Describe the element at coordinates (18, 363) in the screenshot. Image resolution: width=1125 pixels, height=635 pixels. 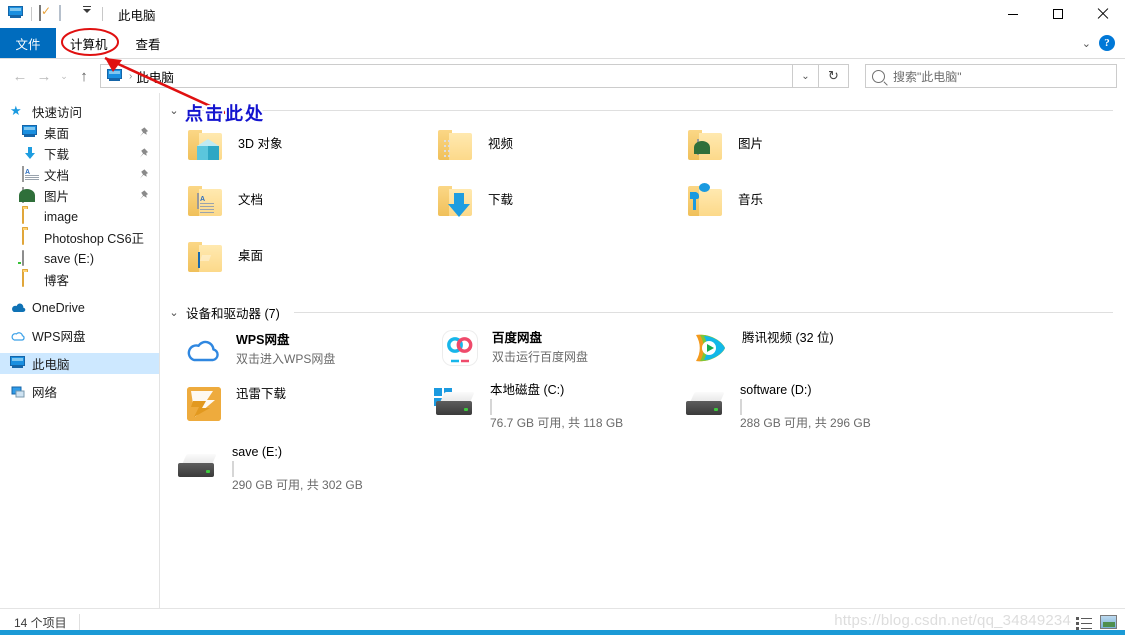
I see `this-pc-icon` at that location.